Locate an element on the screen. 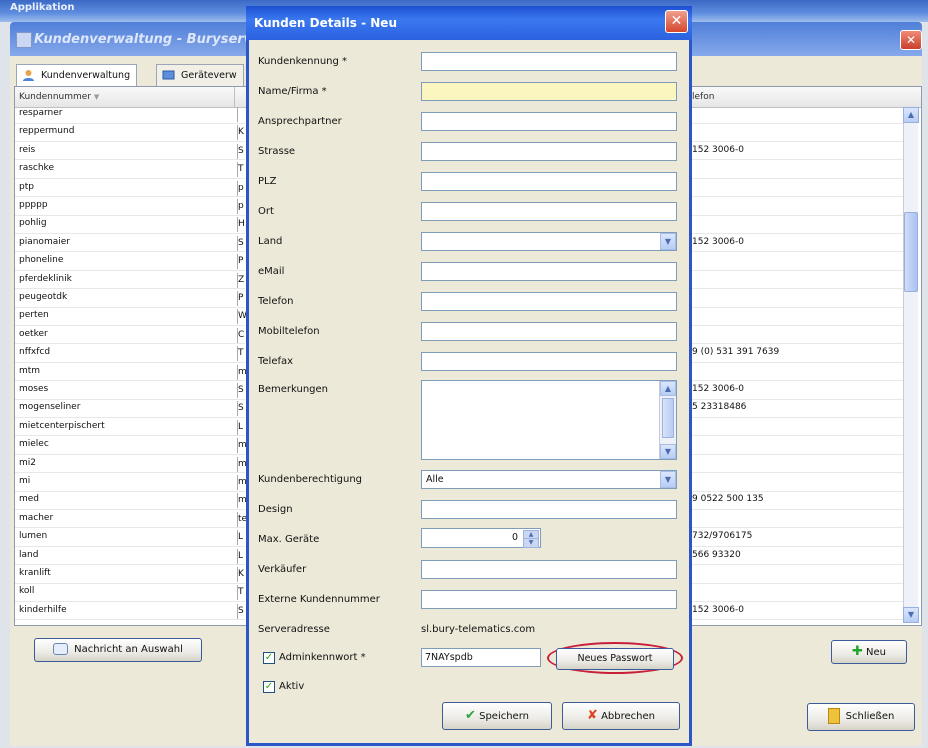 The image size is (928, 748). label-max-geraete: Max. Geräte is located at coordinates (289, 539).